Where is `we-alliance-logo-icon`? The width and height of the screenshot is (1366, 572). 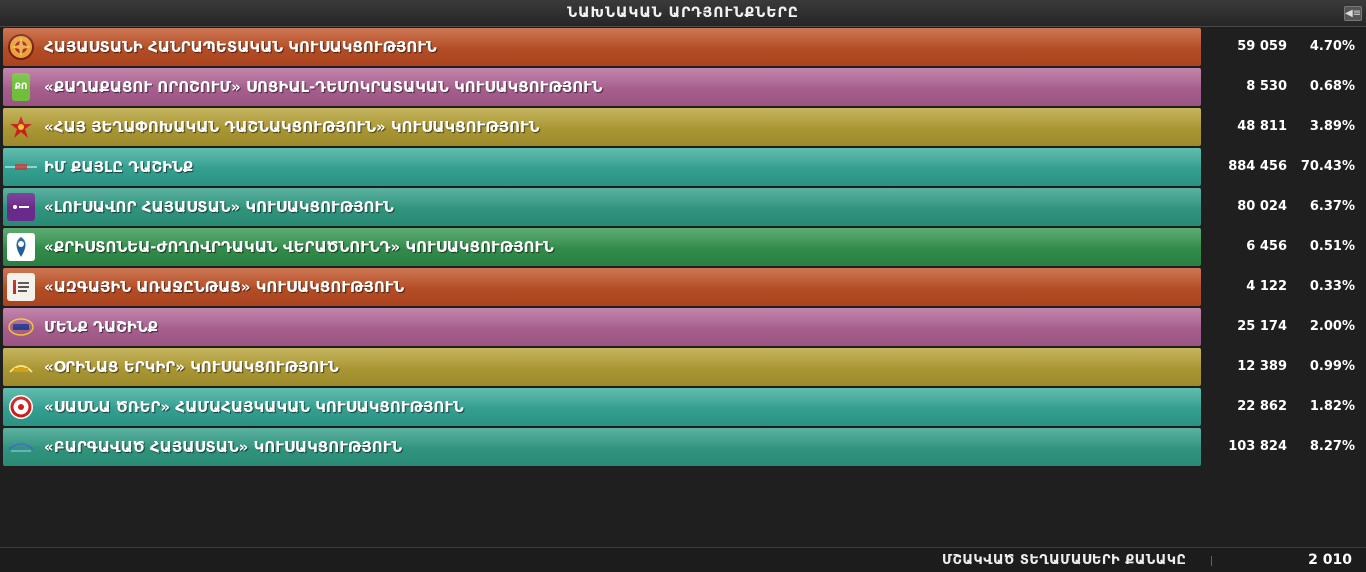 we-alliance-logo-icon is located at coordinates (21, 327).